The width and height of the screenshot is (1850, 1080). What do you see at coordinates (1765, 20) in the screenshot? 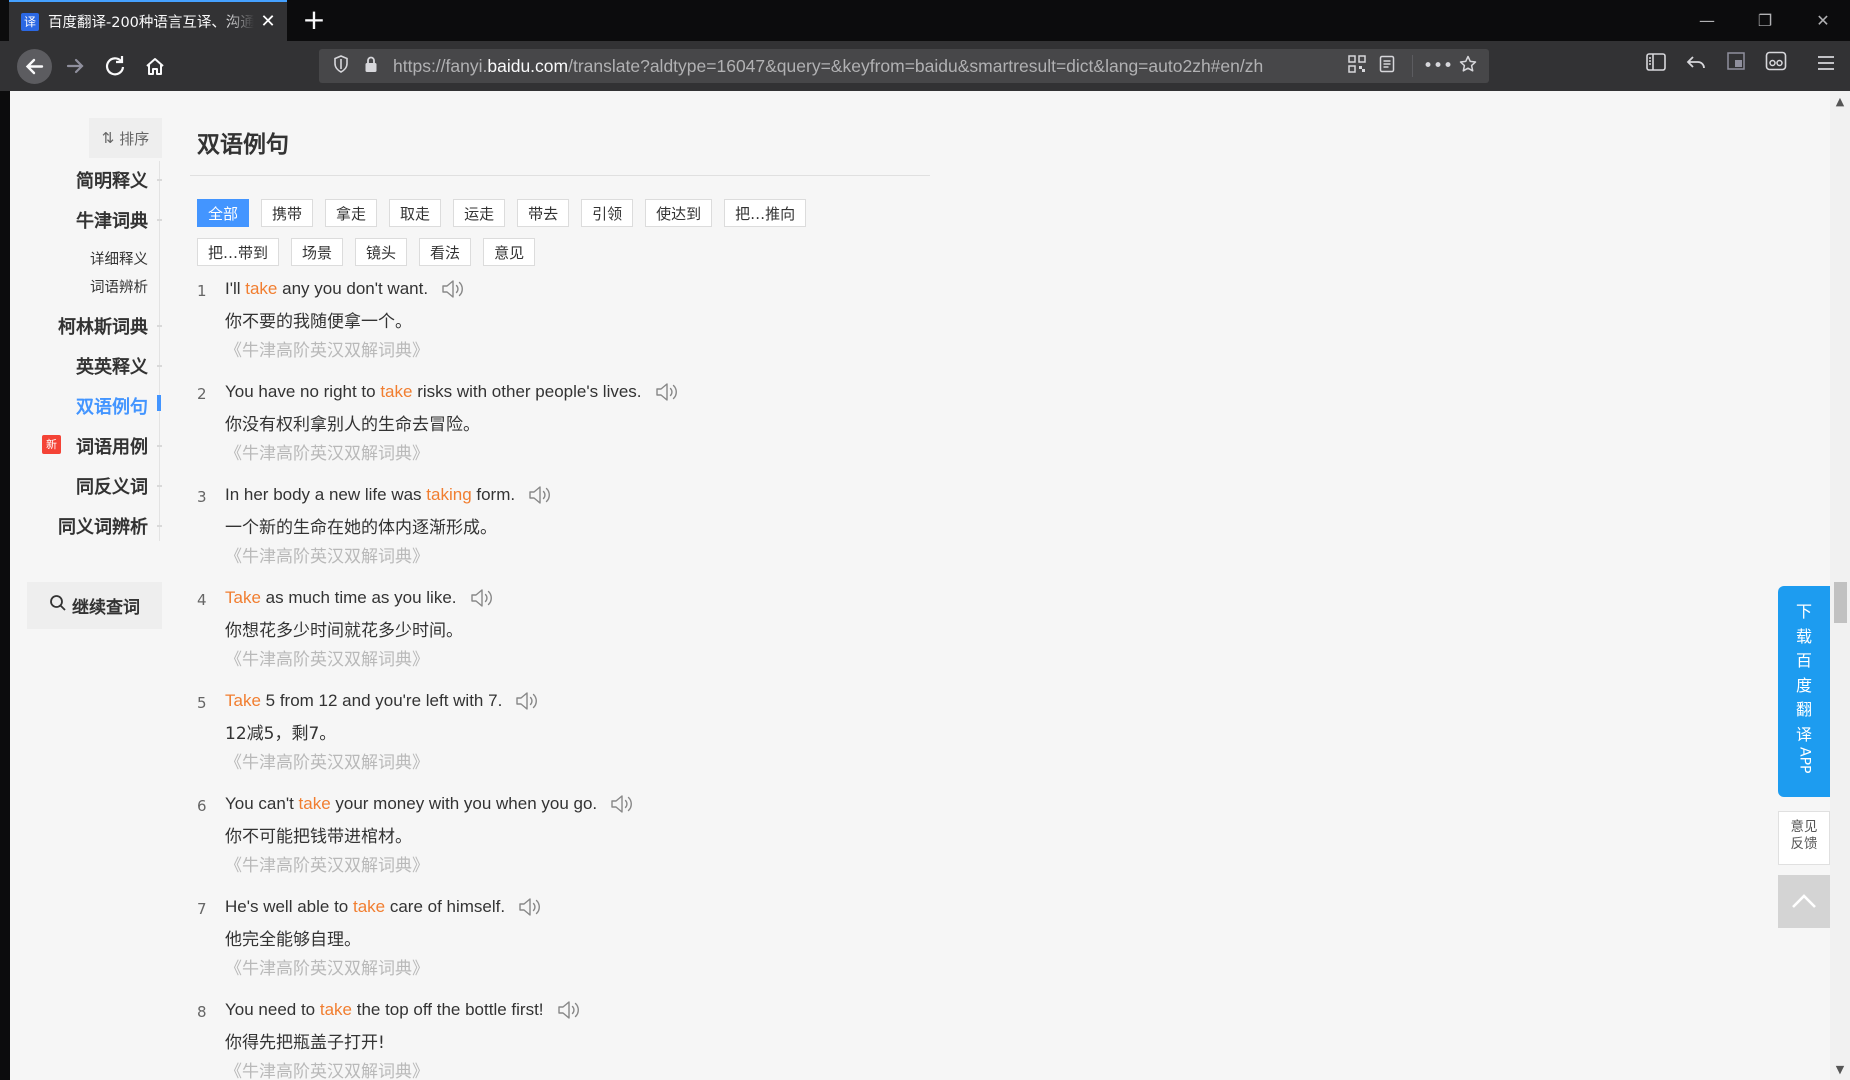
I see `restore-window-icon: ❐` at bounding box center [1765, 20].